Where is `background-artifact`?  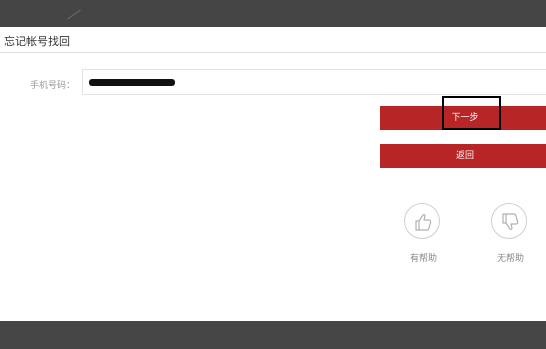 background-artifact is located at coordinates (74, 14).